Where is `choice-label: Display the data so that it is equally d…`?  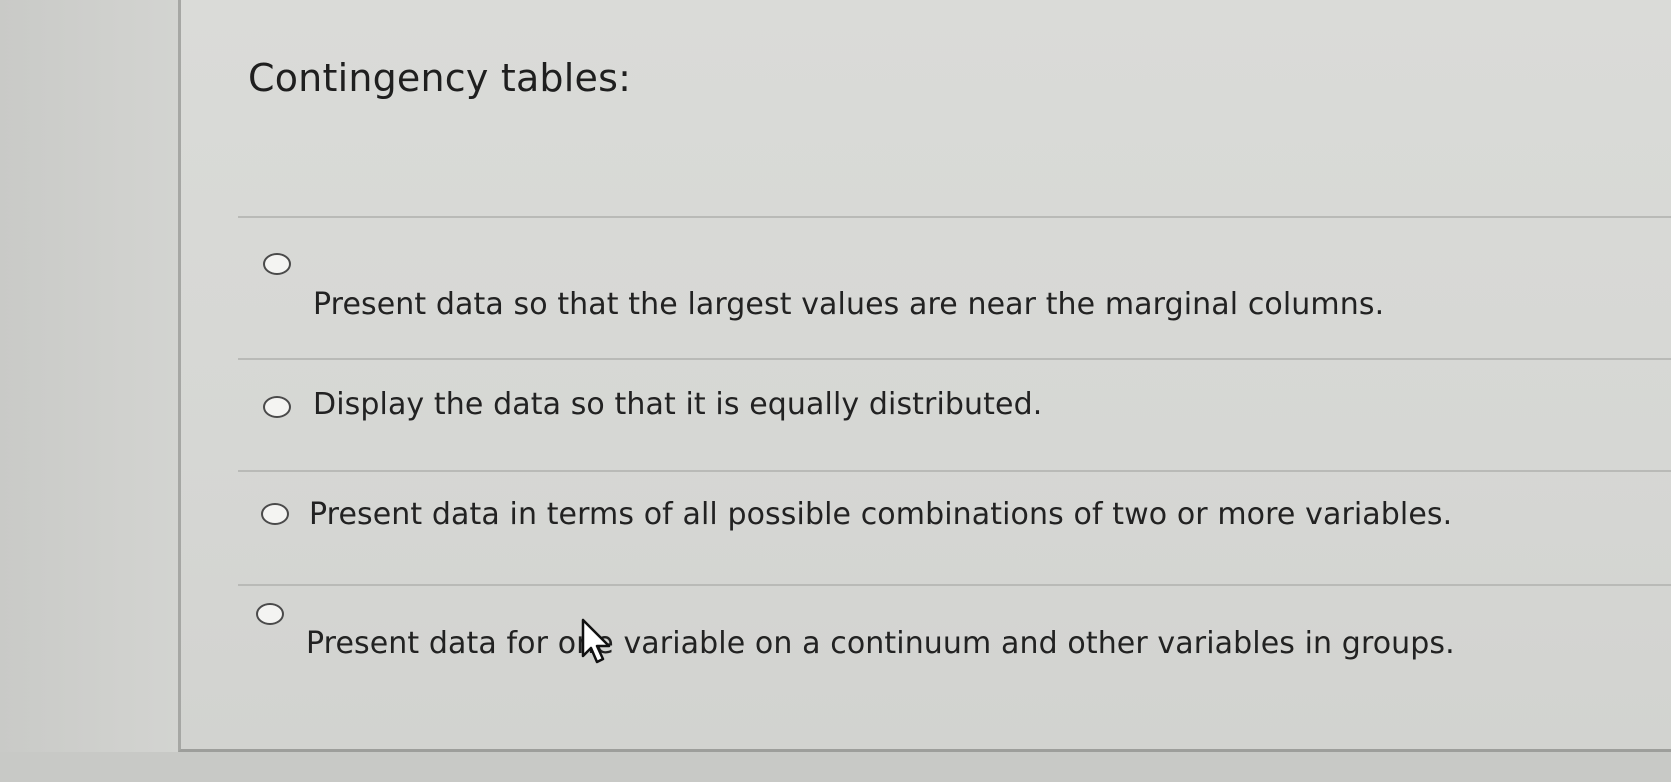 choice-label: Display the data so that it is equally d… is located at coordinates (678, 404).